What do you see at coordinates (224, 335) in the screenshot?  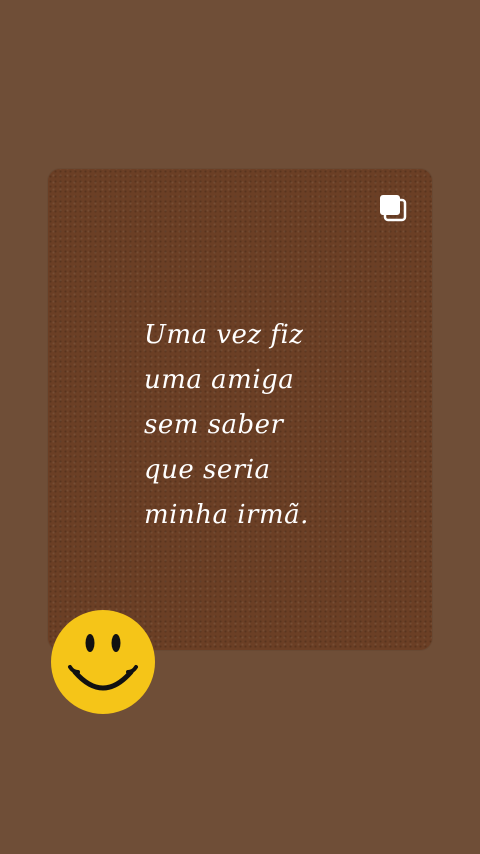 I see `quote-line: Uma vez fiz` at bounding box center [224, 335].